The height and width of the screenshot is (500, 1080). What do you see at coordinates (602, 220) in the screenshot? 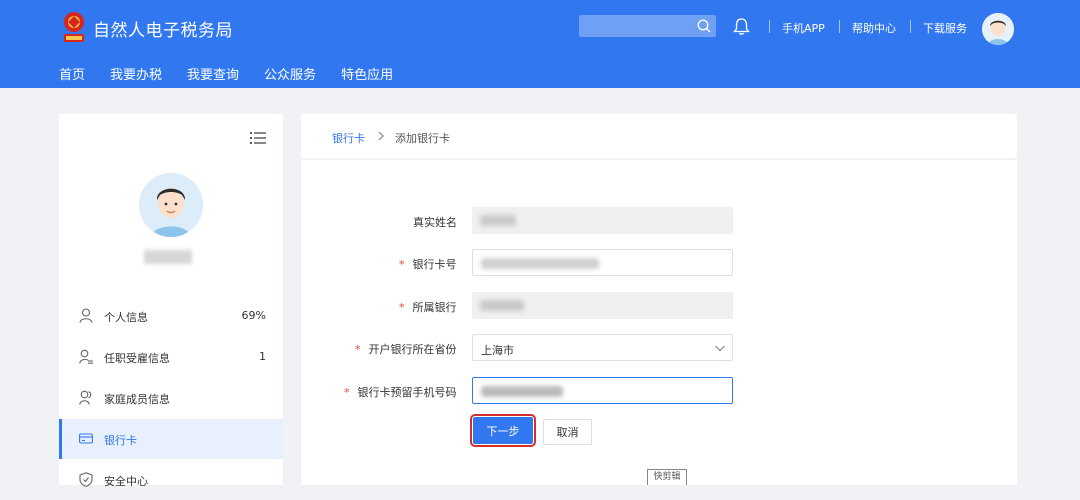
I see `name-field` at bounding box center [602, 220].